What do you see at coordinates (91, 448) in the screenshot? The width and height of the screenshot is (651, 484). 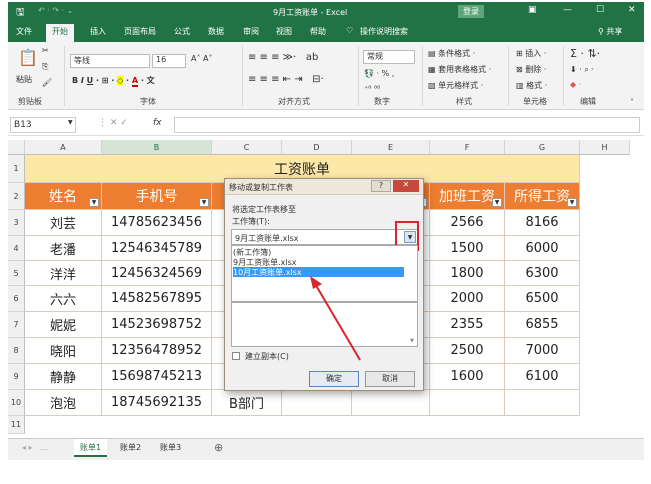 I see `sheet-tab-1: 账单1` at bounding box center [91, 448].